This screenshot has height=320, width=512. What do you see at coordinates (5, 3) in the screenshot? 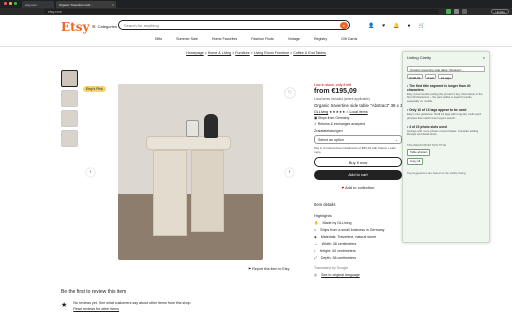
I see `close-window-icon` at bounding box center [5, 3].